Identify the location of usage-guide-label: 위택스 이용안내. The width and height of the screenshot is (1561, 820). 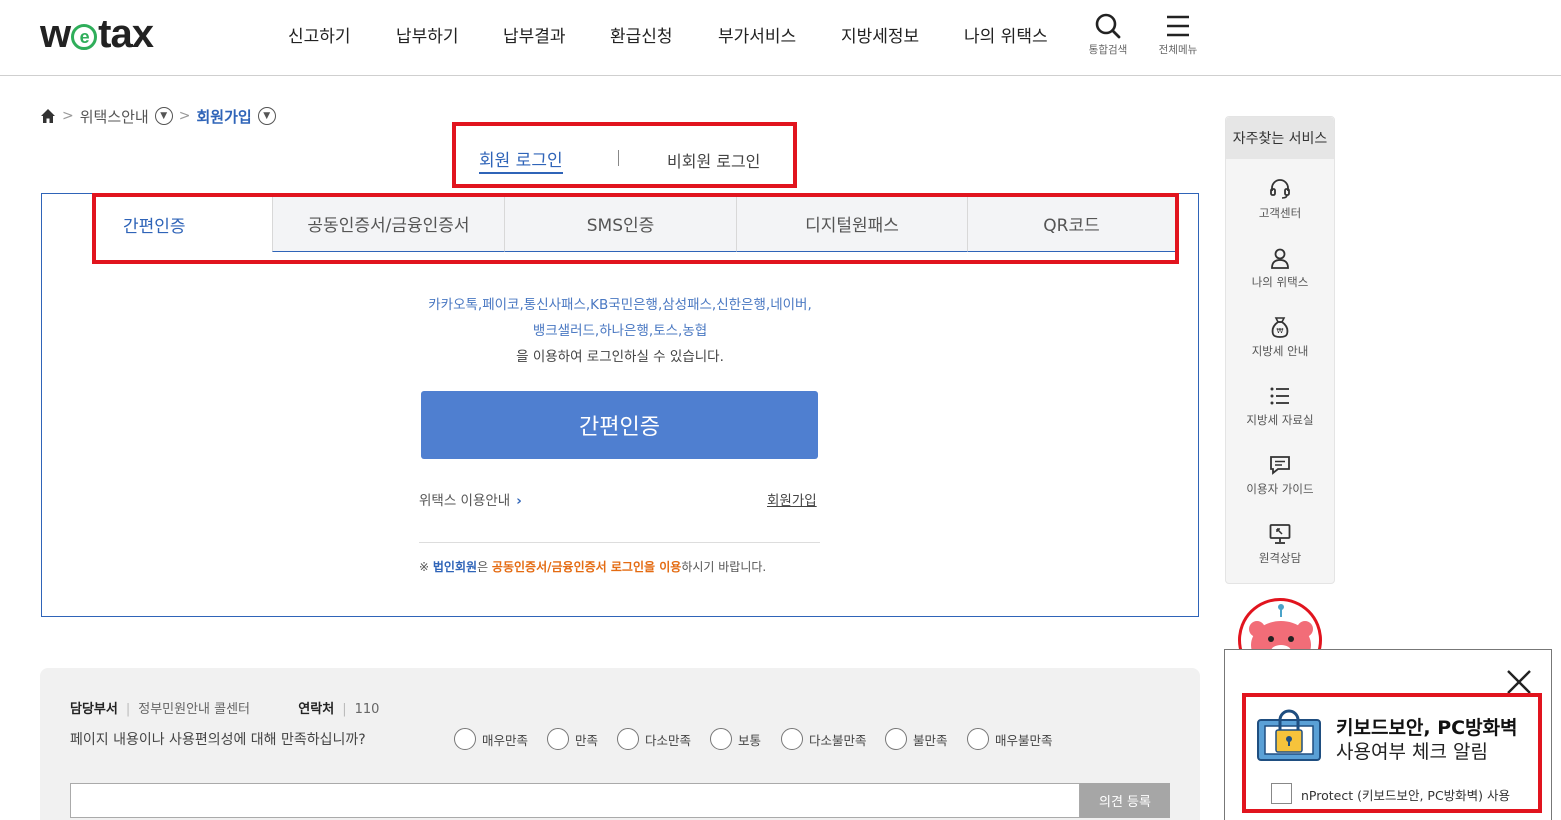
(465, 501).